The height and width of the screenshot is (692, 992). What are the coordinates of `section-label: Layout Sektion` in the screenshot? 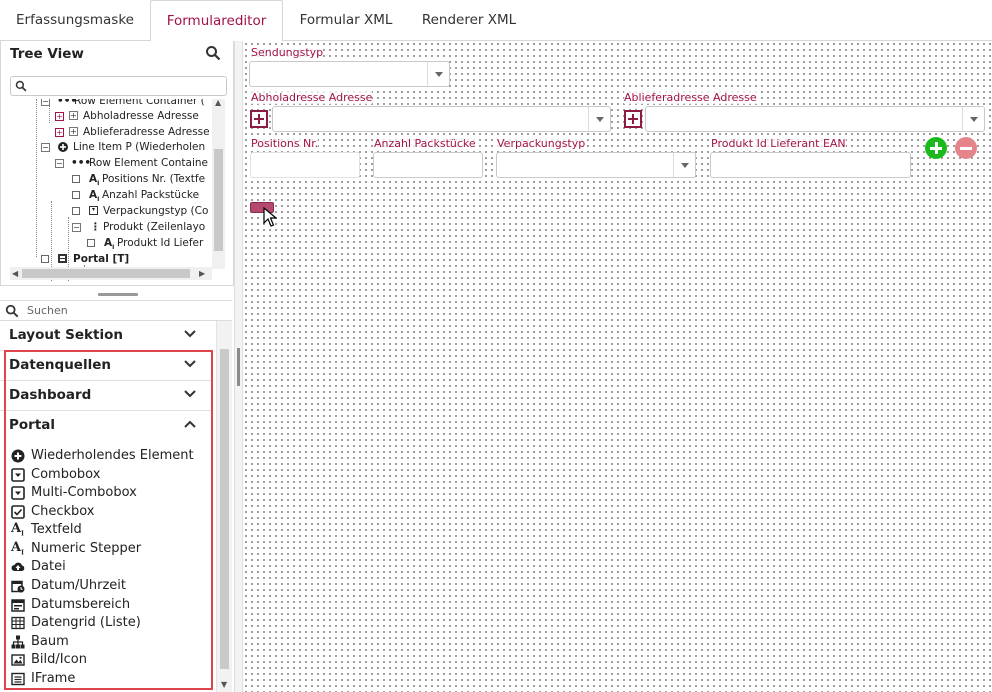 It's located at (66, 335).